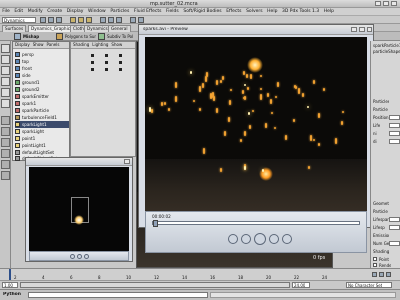  Describe the element at coordinates (119, 28) in the screenshot. I see `shelf-tab-general: General` at that location.